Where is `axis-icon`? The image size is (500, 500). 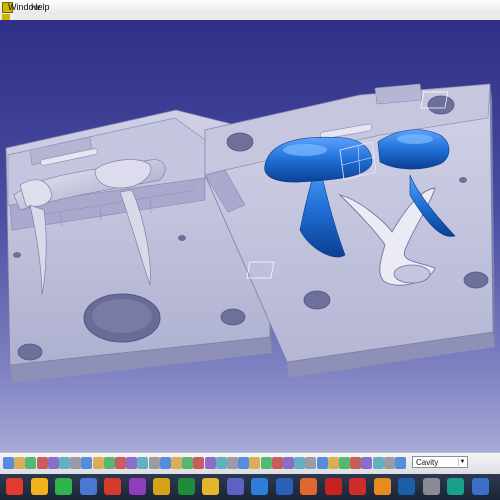
axis-icon is located at coordinates (154, 463).